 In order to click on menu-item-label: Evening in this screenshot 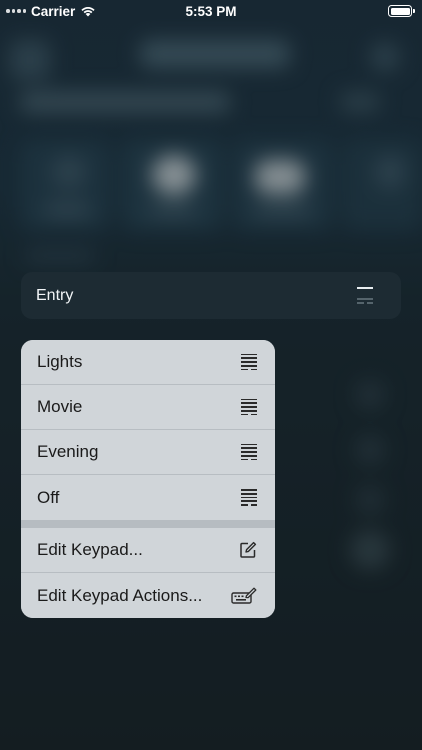, I will do `click(68, 451)`.